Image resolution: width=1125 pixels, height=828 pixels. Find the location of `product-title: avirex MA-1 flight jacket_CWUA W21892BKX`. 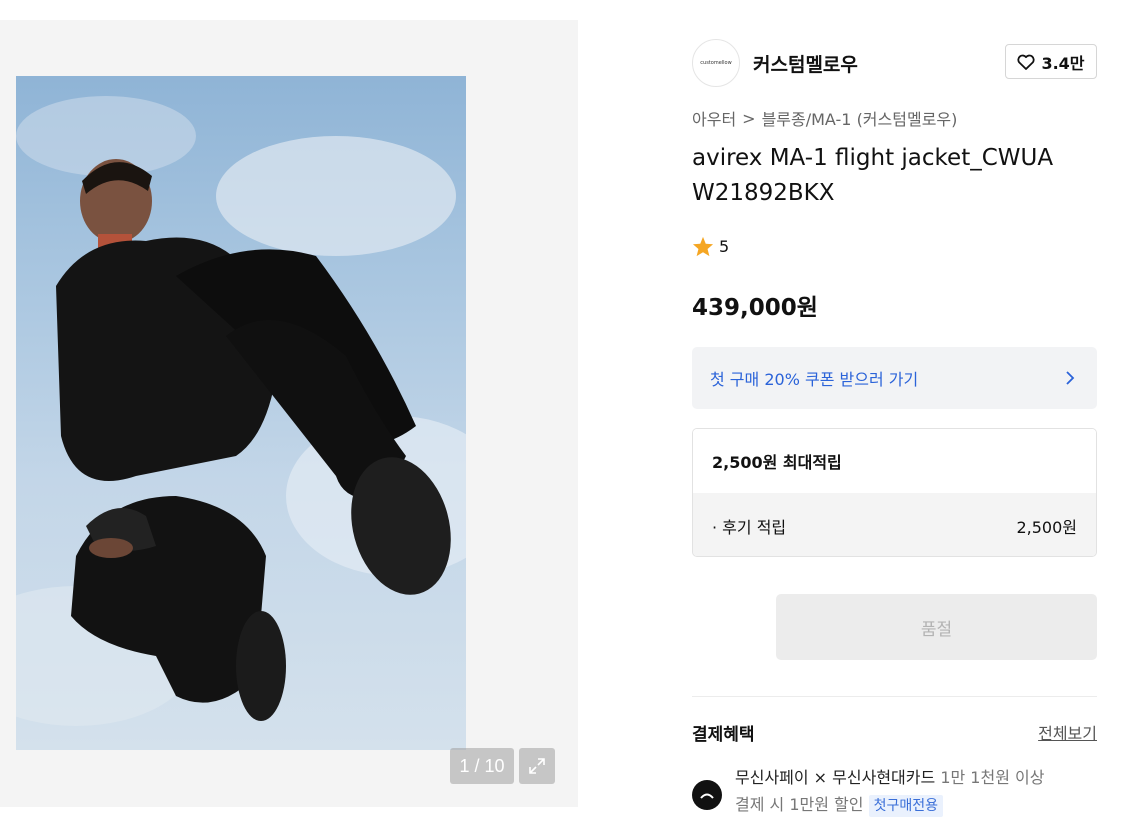

product-title: avirex MA-1 flight jacket_CWUA W21892BKX is located at coordinates (873, 175).